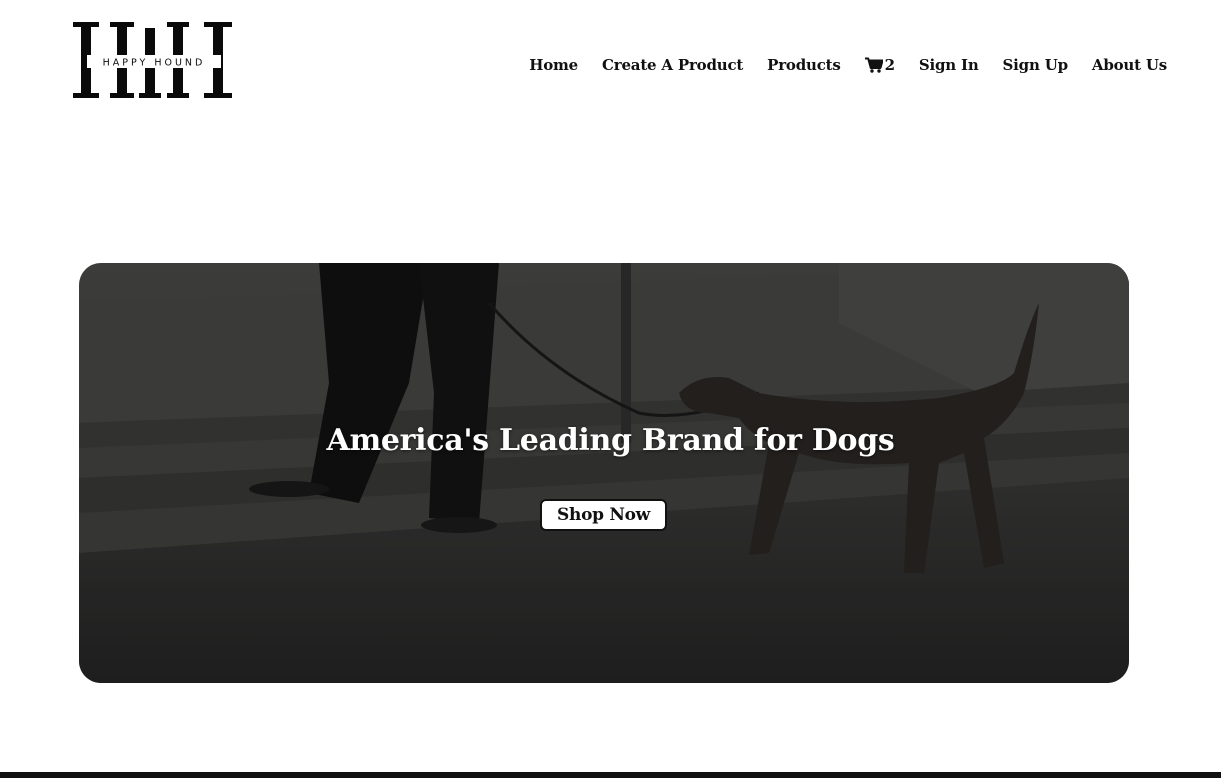 The width and height of the screenshot is (1221, 778). Describe the element at coordinates (1036, 65) in the screenshot. I see `nav-sign-up: Sign Up` at that location.